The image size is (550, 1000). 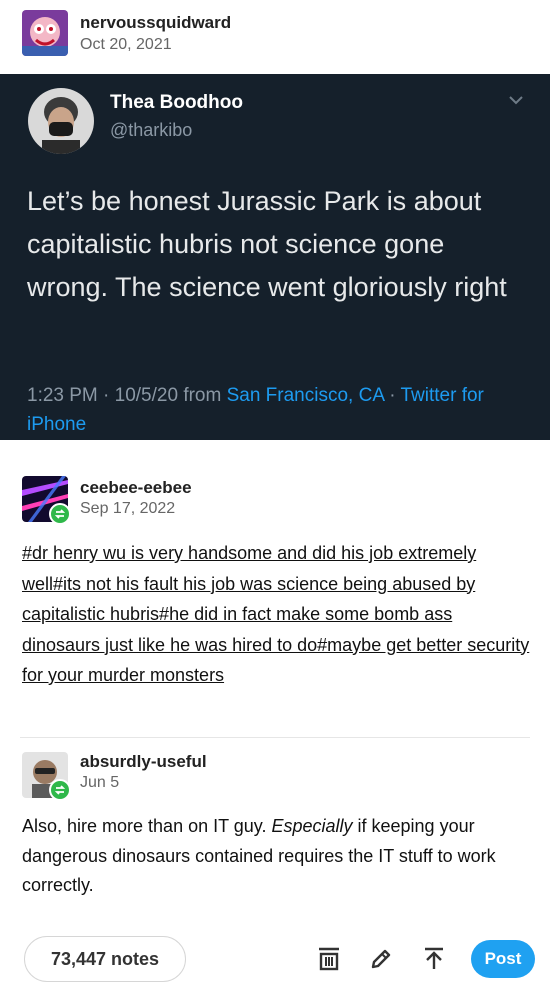 What do you see at coordinates (305, 395) in the screenshot?
I see `tweet-location: San Francisco, CA` at bounding box center [305, 395].